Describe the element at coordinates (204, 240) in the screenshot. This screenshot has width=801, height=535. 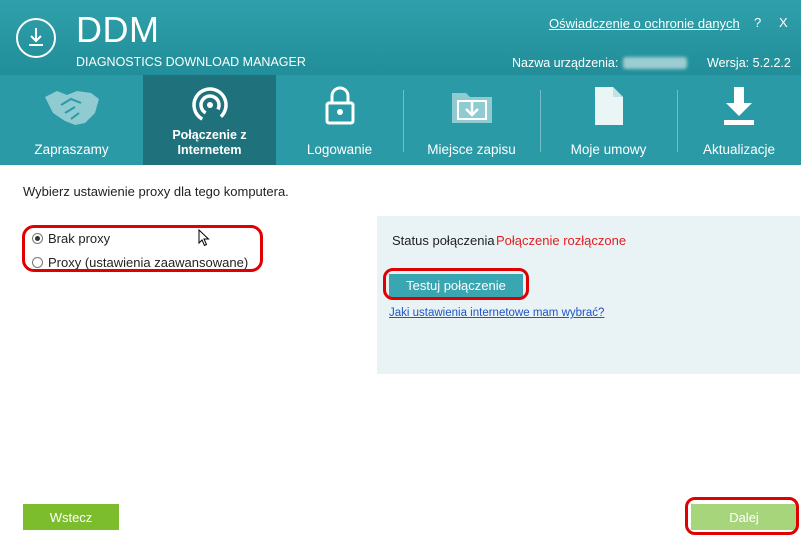
I see `mouse-pointer-icon` at that location.